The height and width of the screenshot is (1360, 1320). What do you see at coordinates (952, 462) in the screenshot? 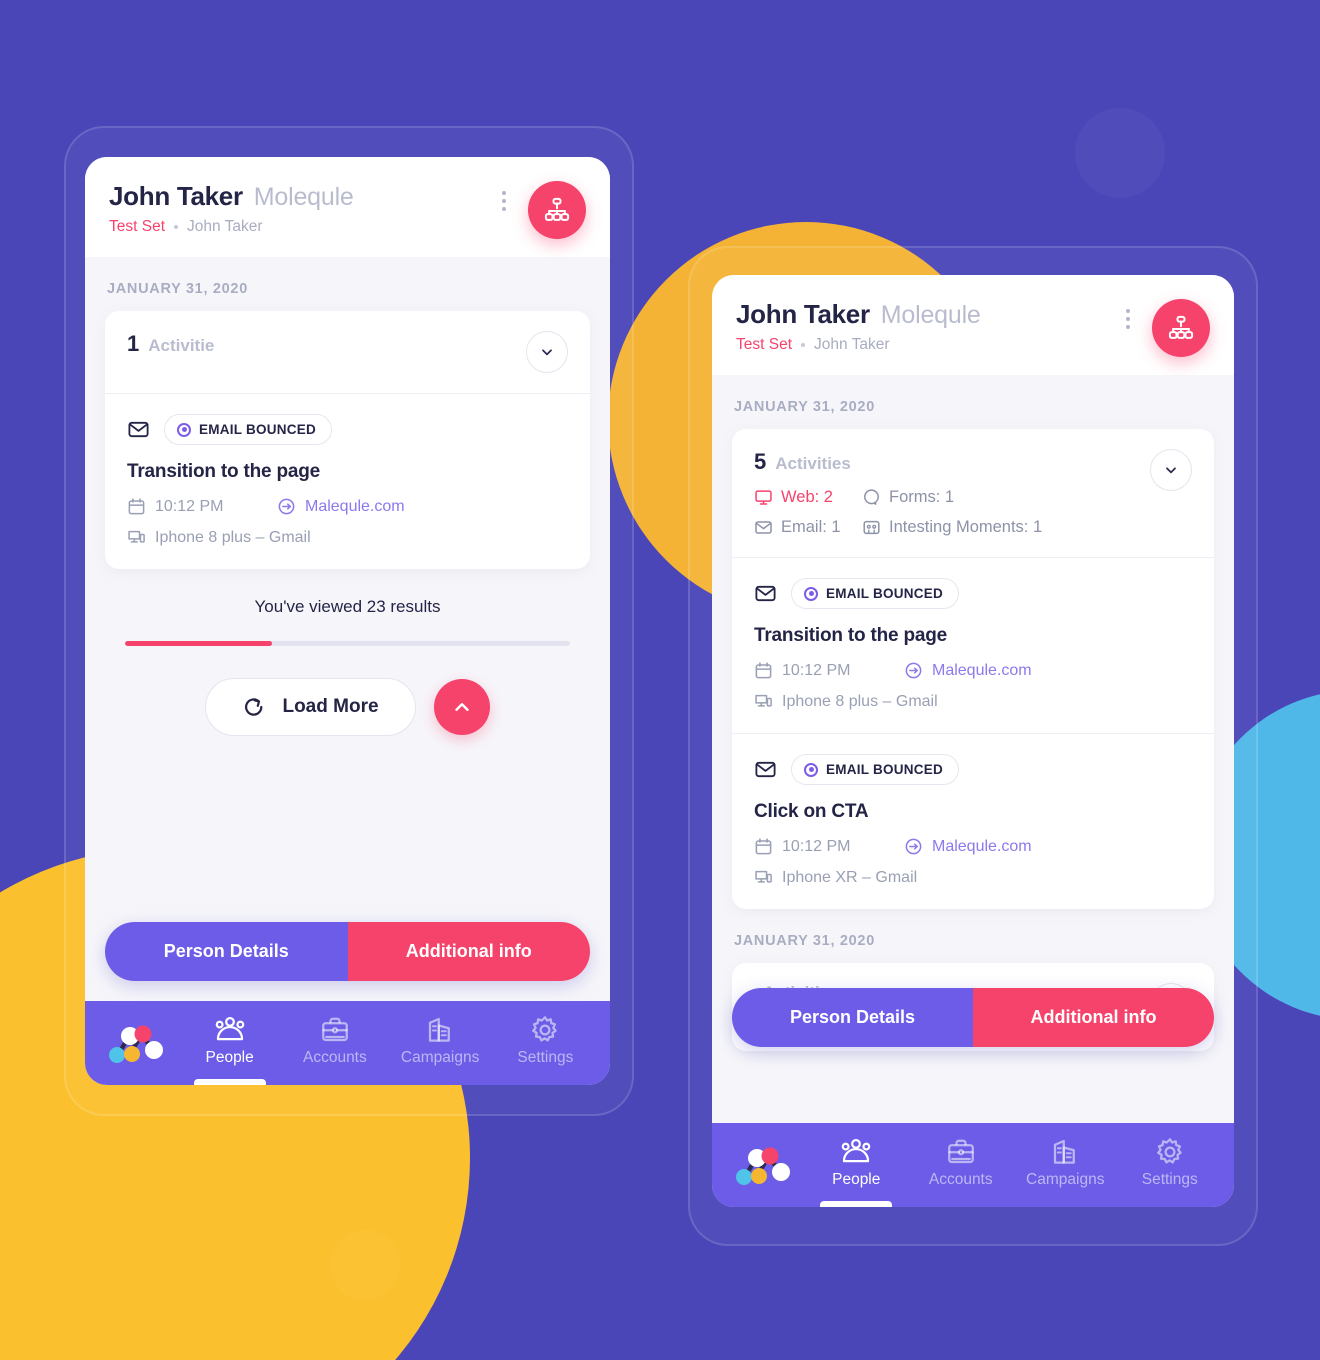
I see `summary-title-row-right: 5 Activities` at bounding box center [952, 462].